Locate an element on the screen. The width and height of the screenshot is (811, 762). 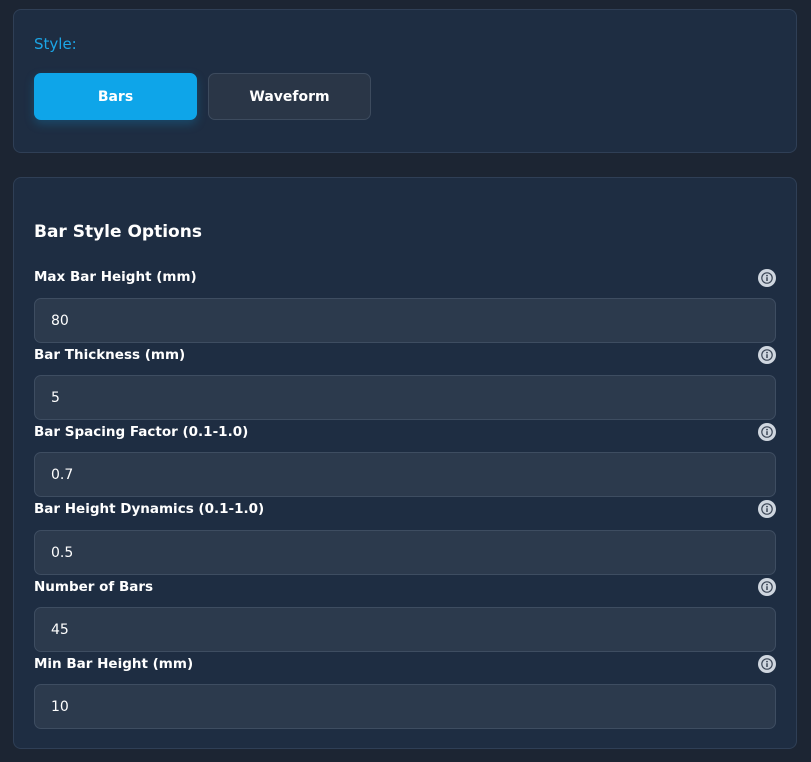
number-of-bars-label: Number of Bars is located at coordinates (94, 587).